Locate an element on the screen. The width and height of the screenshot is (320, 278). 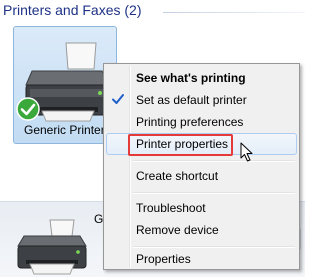
menu-item-remove-device: Remove device is located at coordinates (201, 230).